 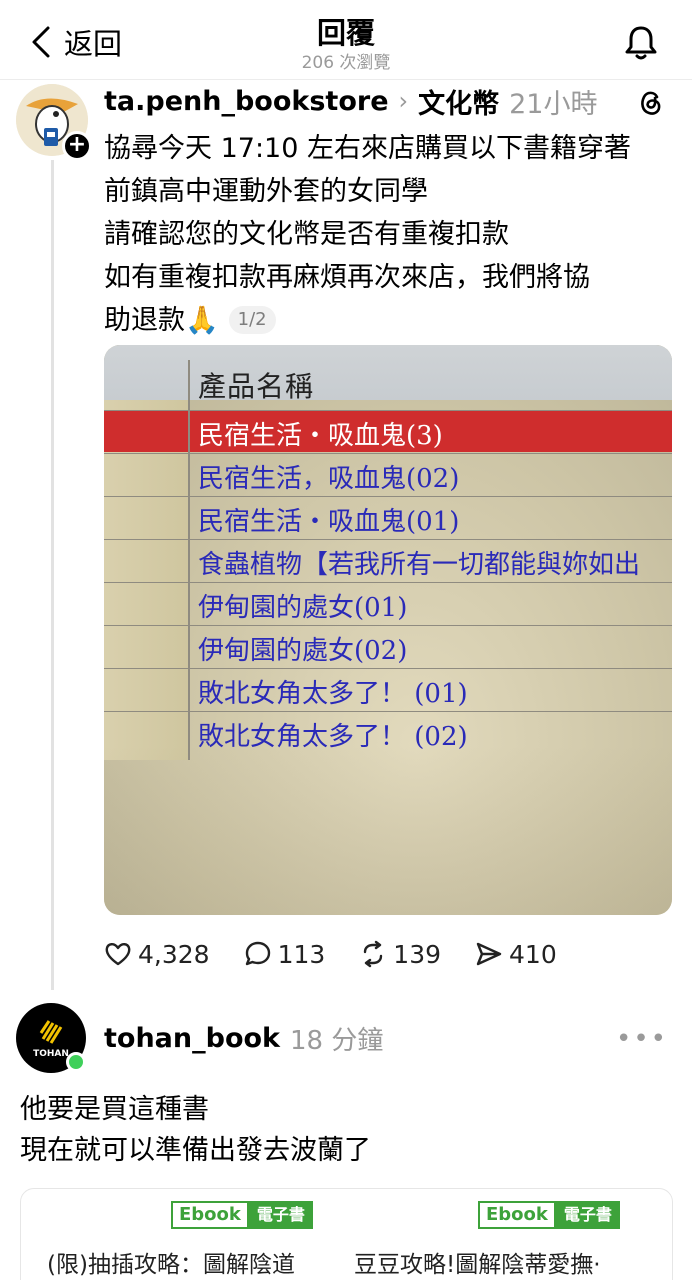 I want to click on comment-bubble-icon, so click(x=257, y=953).